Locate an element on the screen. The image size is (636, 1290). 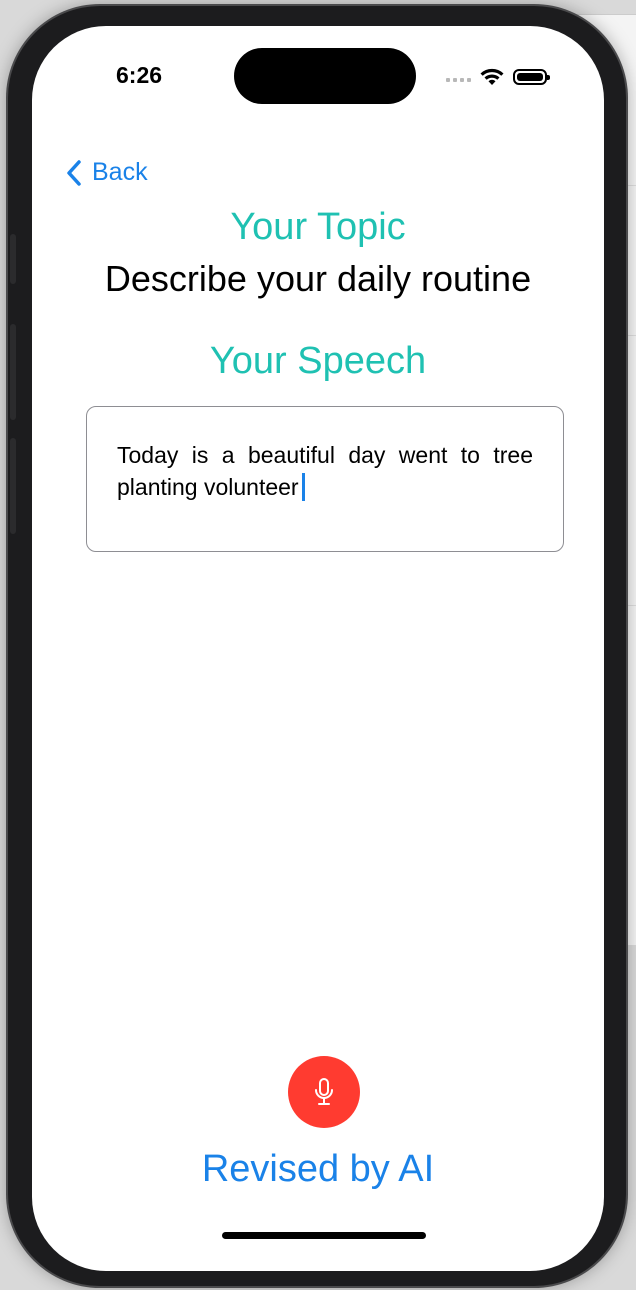
back-button: Back is located at coordinates (107, 172).